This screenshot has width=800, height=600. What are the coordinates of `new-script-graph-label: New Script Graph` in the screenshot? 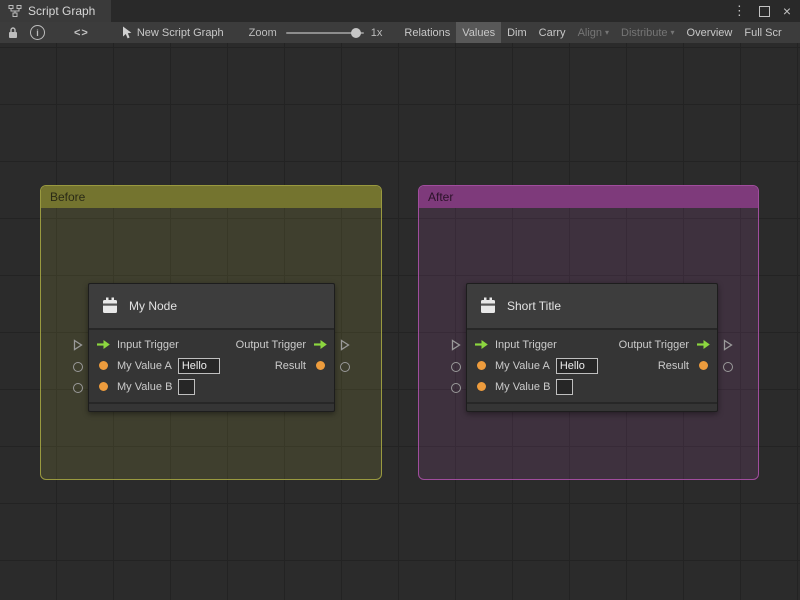 It's located at (180, 32).